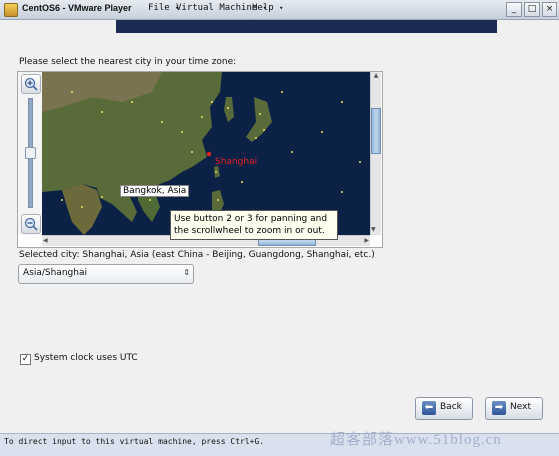  What do you see at coordinates (55, 273) in the screenshot?
I see `timezone-select-value: Asia/Shanghai` at bounding box center [55, 273].